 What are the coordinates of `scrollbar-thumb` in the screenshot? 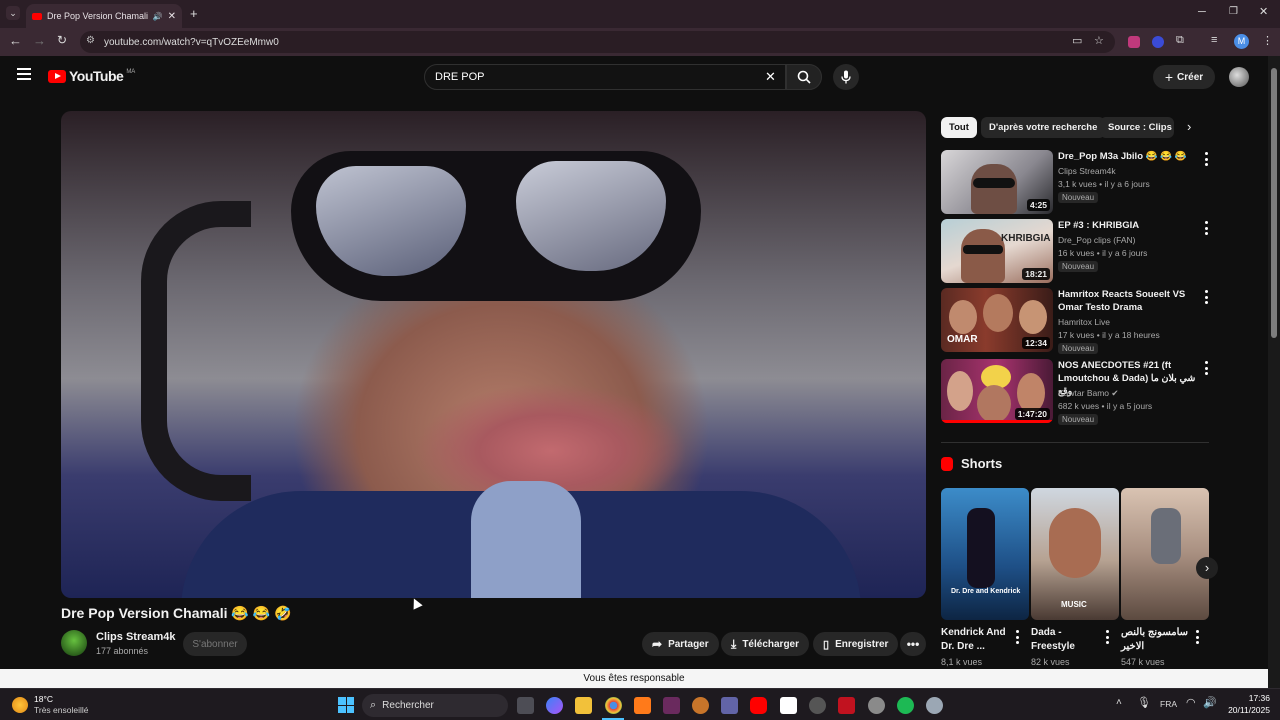 It's located at (1274, 203).